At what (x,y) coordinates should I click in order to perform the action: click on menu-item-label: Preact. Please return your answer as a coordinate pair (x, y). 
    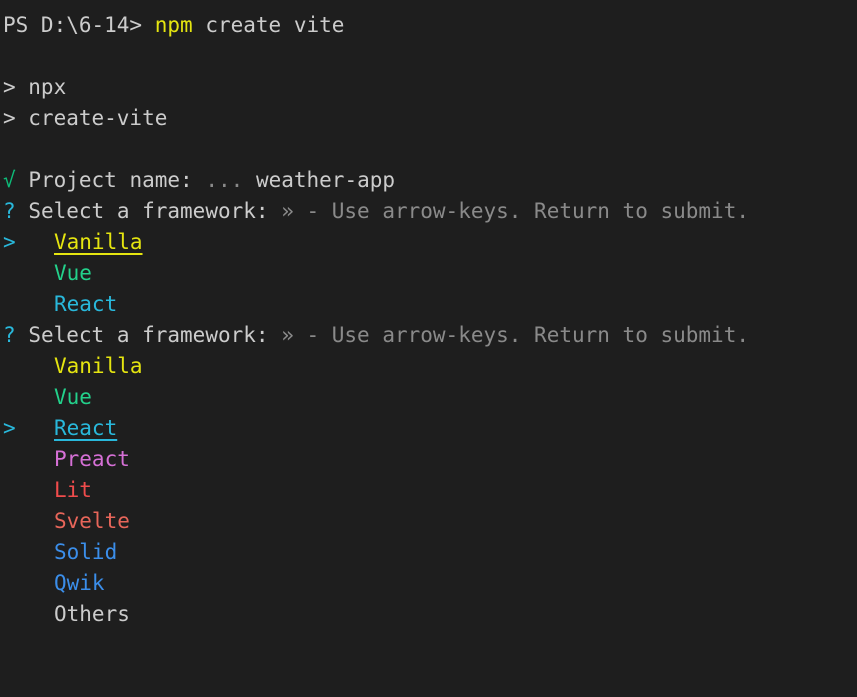
    Looking at the image, I should click on (92, 459).